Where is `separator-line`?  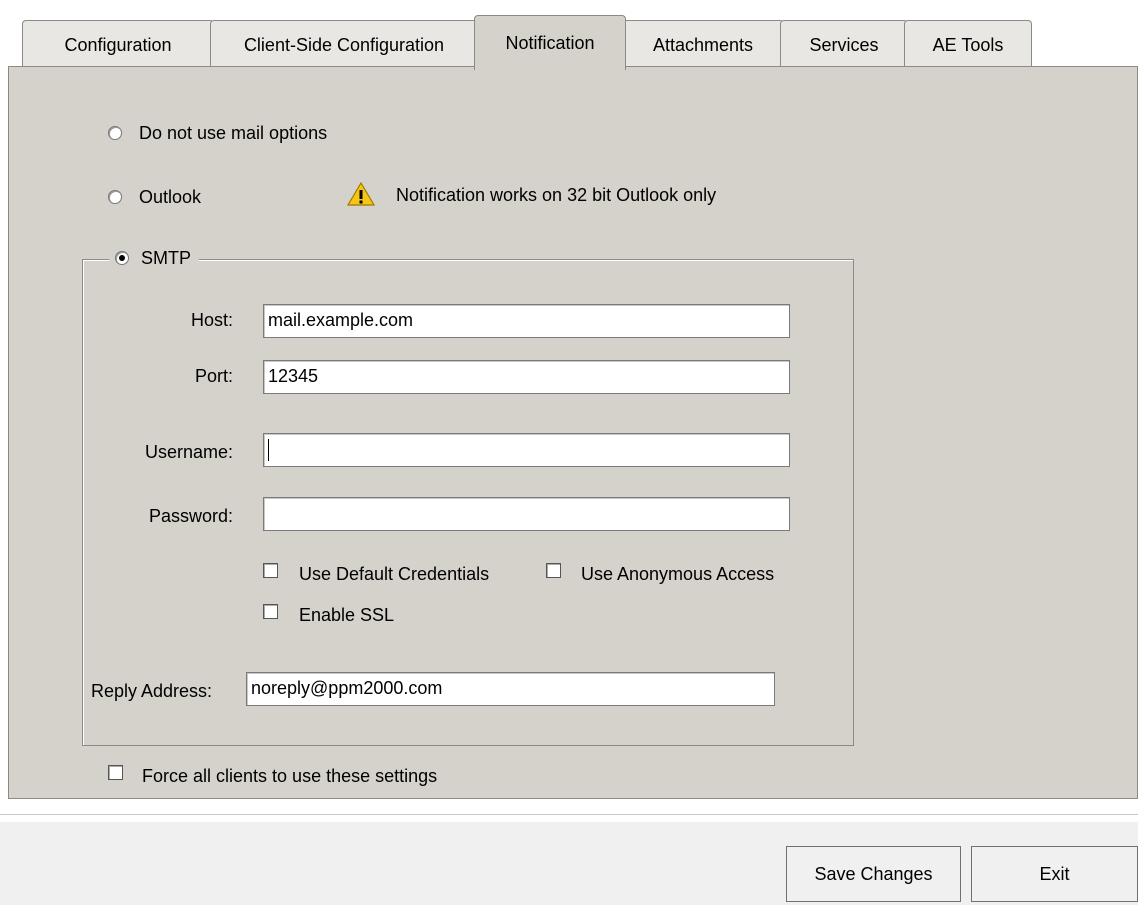
separator-line is located at coordinates (569, 814).